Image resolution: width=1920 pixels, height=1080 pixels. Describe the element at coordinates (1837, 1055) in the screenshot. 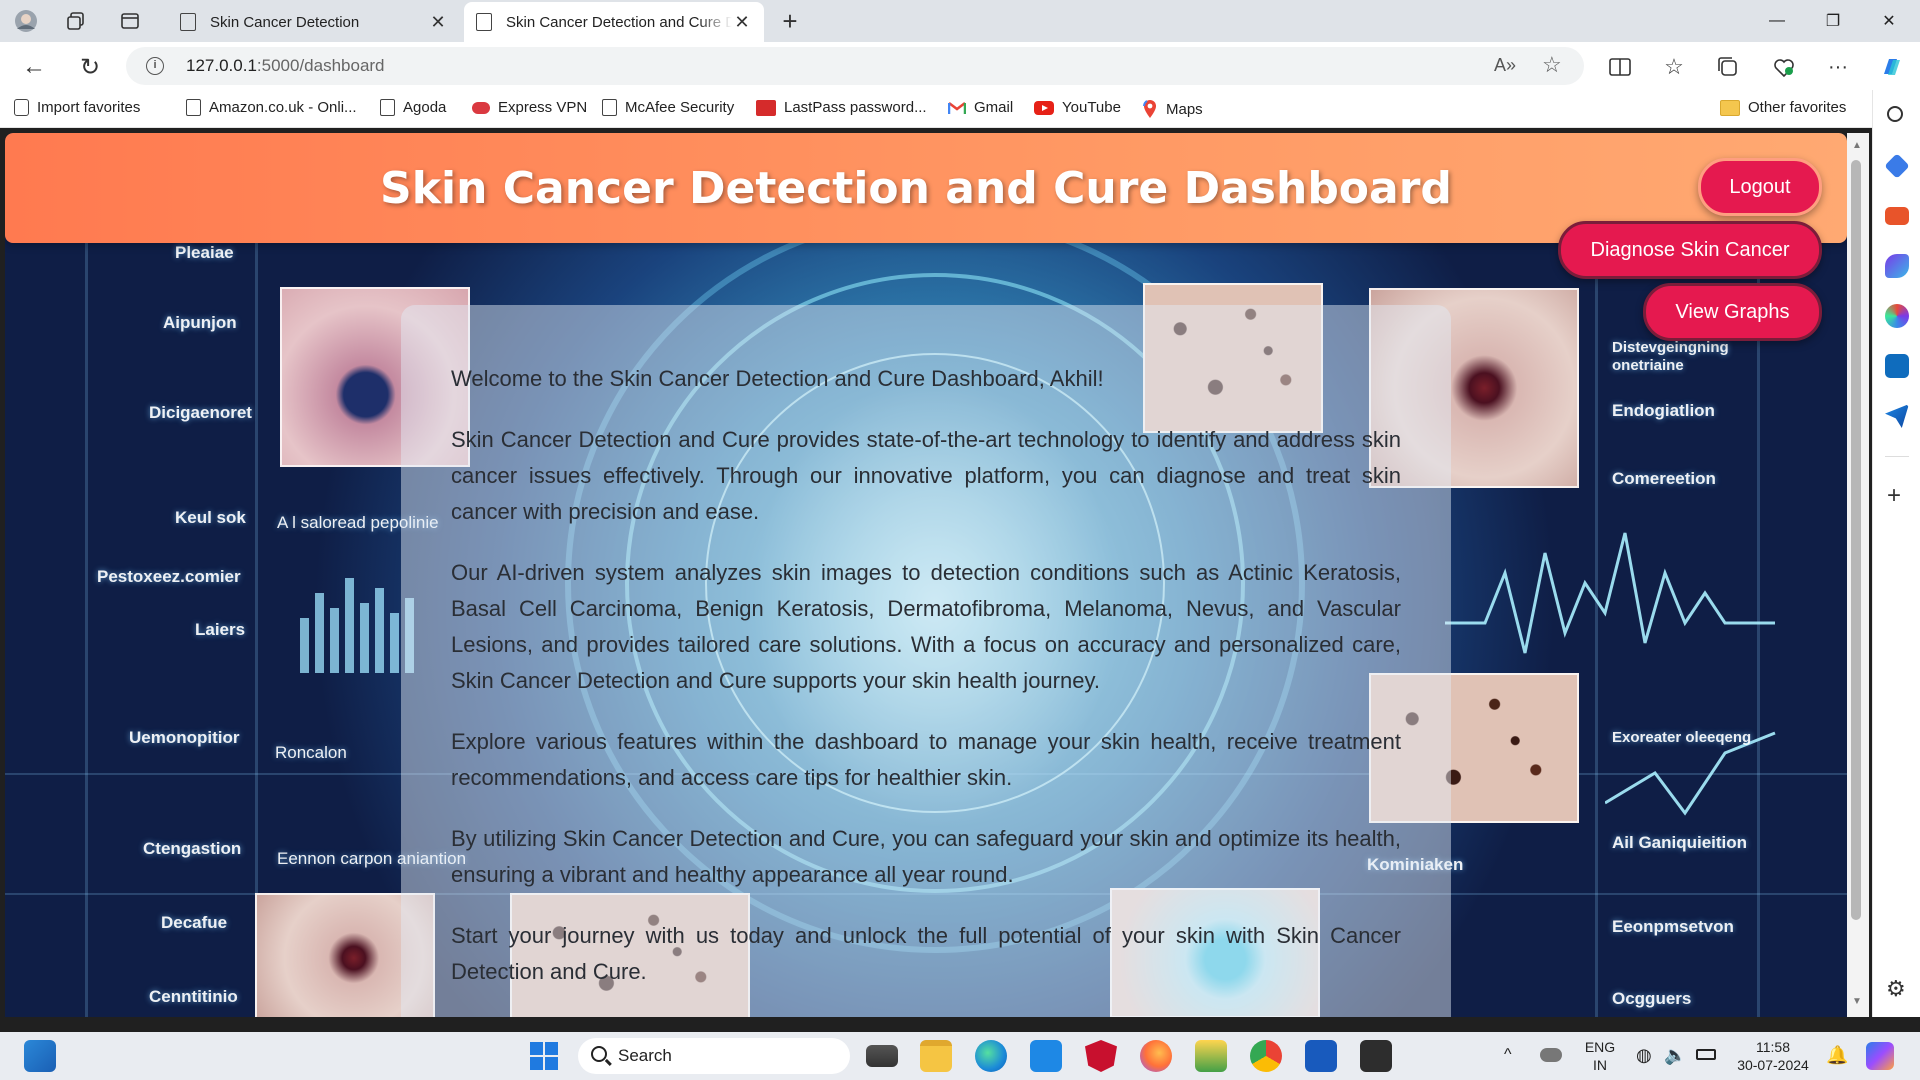

I see `notifications-bell-icon: 🔔` at that location.